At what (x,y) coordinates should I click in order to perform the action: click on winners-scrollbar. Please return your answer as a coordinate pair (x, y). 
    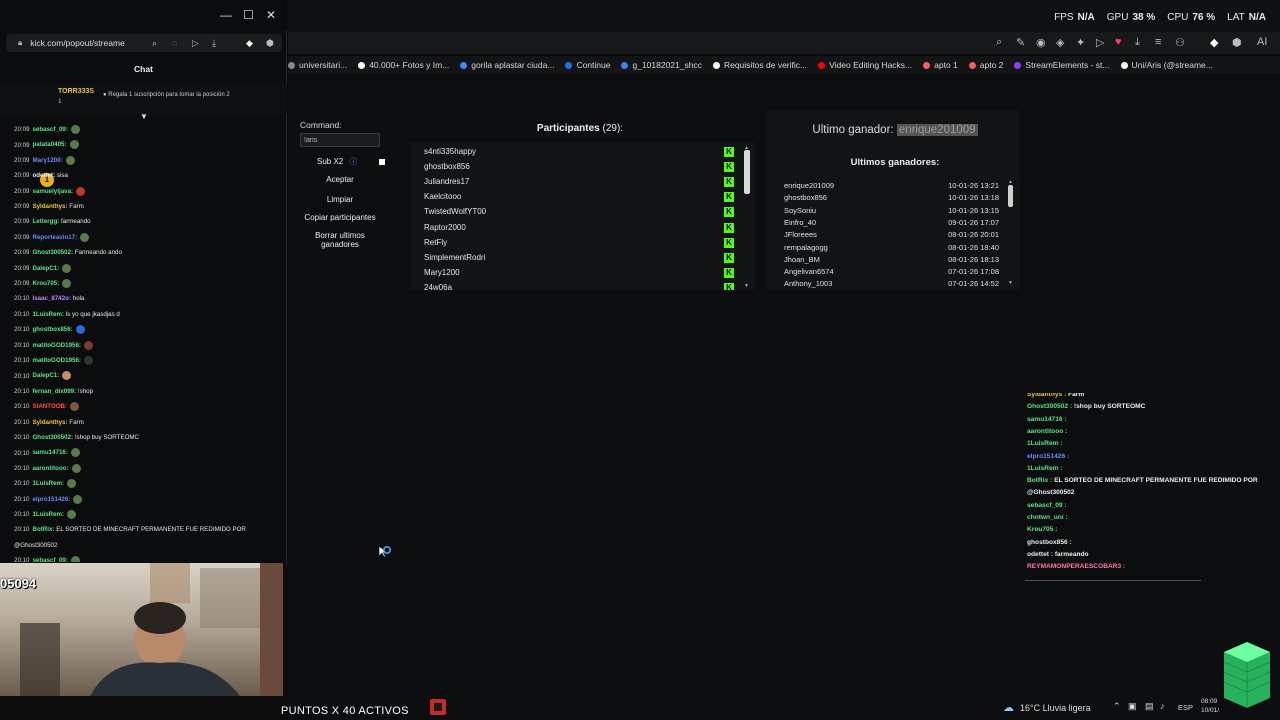
    Looking at the image, I should click on (1010, 196).